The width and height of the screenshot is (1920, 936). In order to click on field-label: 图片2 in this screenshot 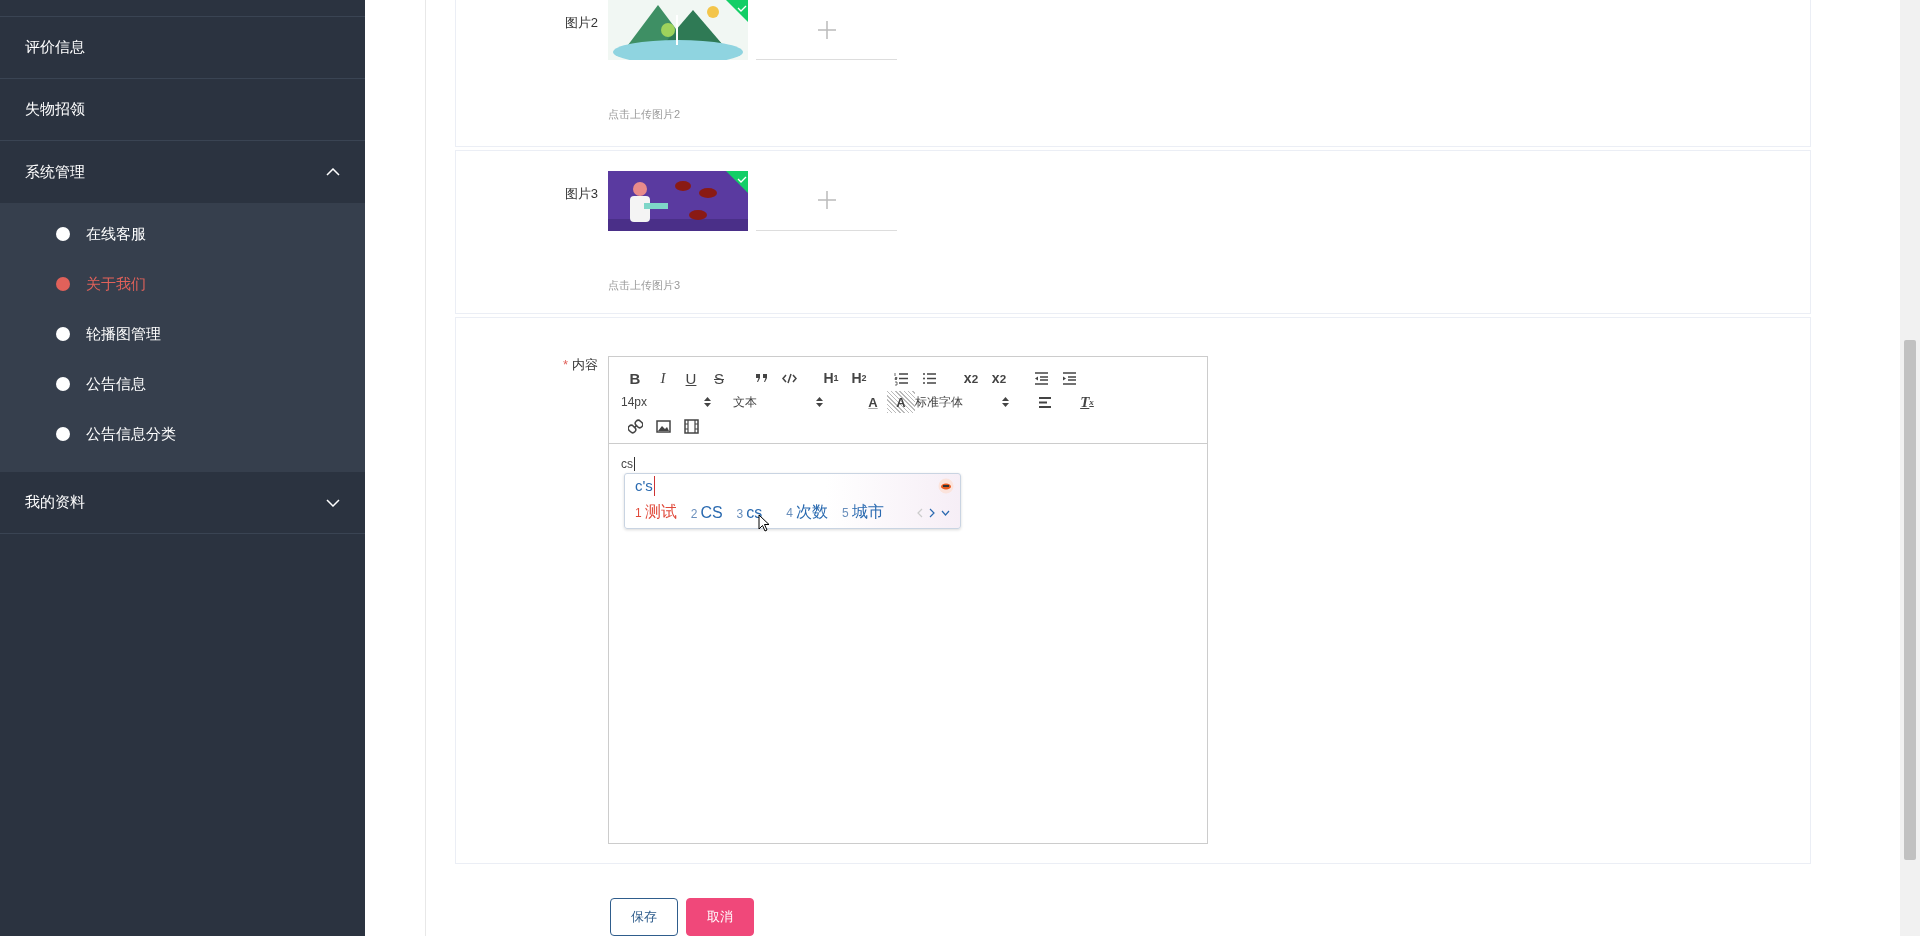, I will do `click(581, 22)`.